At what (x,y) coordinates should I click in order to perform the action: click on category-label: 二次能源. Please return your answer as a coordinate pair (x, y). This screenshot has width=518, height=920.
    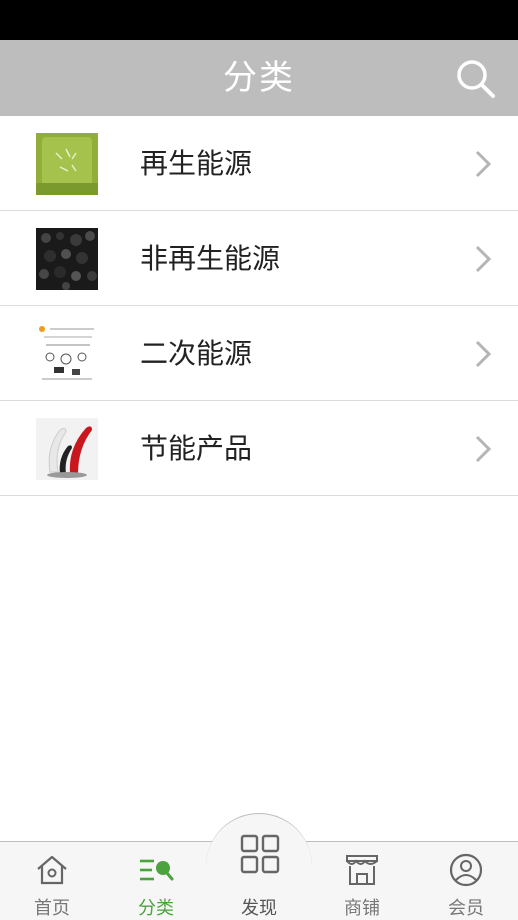
    Looking at the image, I should click on (196, 353).